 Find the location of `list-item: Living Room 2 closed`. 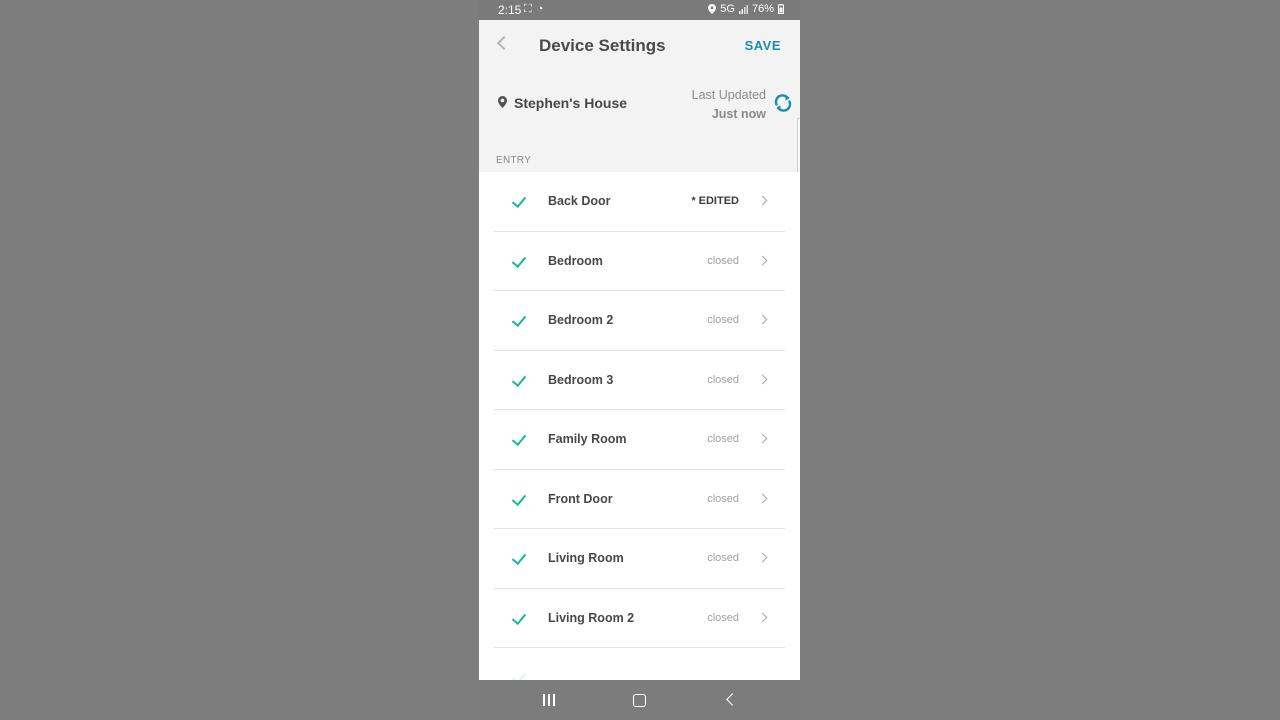

list-item: Living Room 2 closed is located at coordinates (639, 619).